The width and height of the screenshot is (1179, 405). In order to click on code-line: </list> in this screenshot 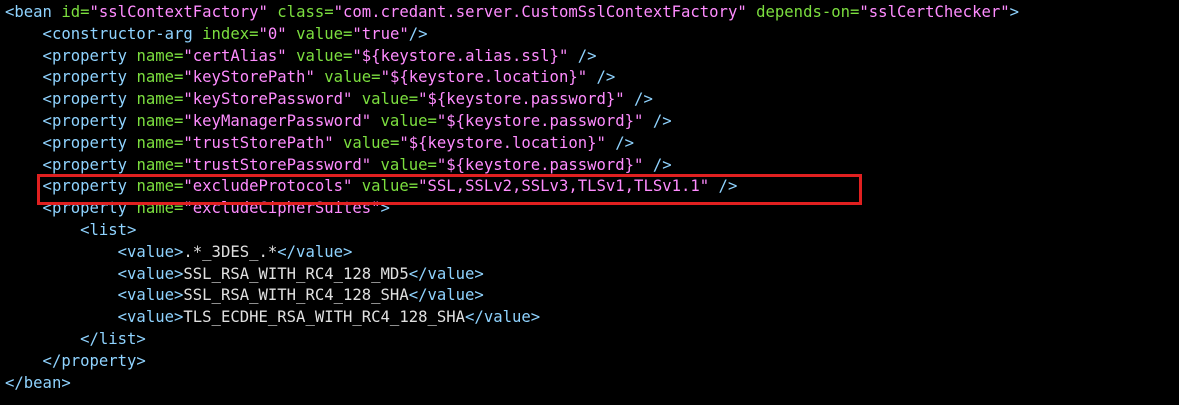, I will do `click(589, 340)`.